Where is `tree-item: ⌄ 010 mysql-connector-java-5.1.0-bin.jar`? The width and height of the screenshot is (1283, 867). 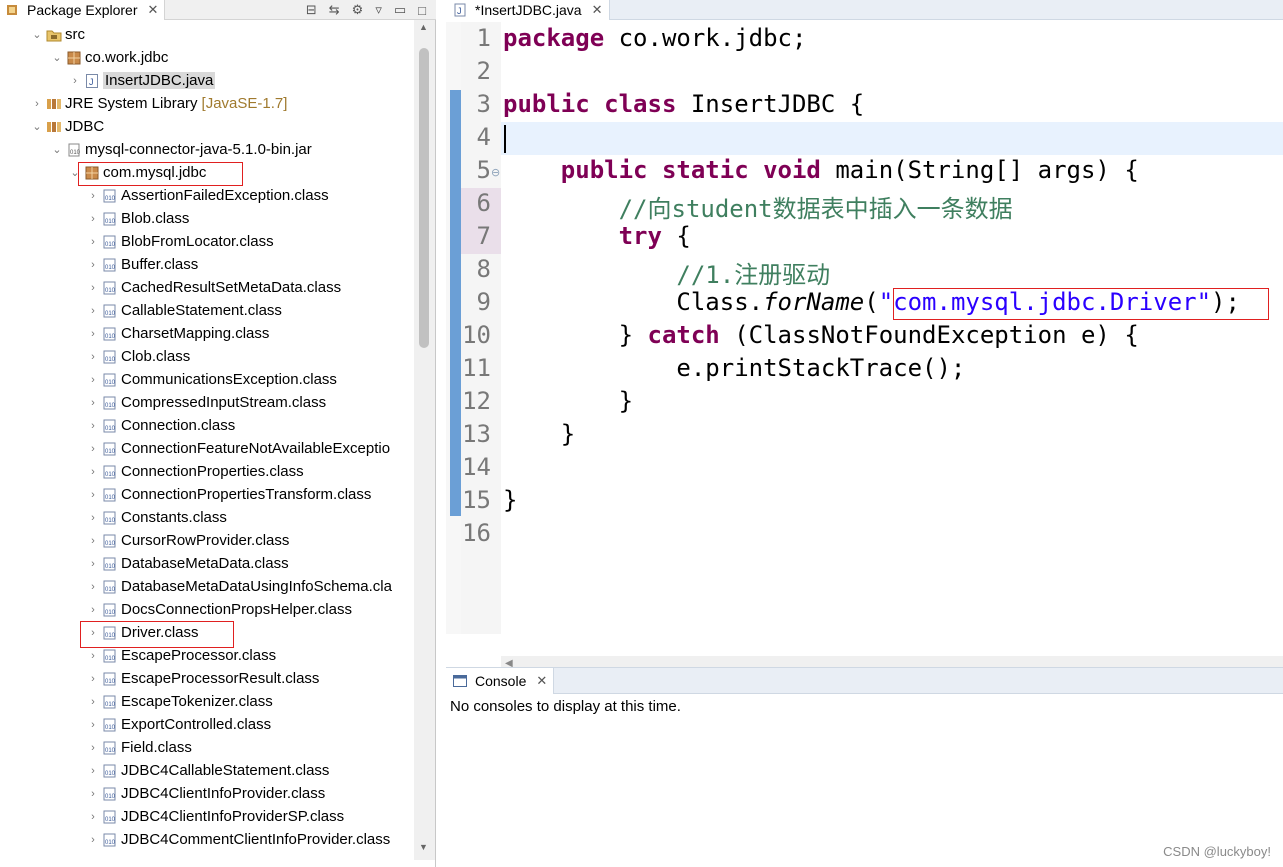
tree-item: ⌄ 010 mysql-connector-java-5.1.0-bin.jar is located at coordinates (180, 149).